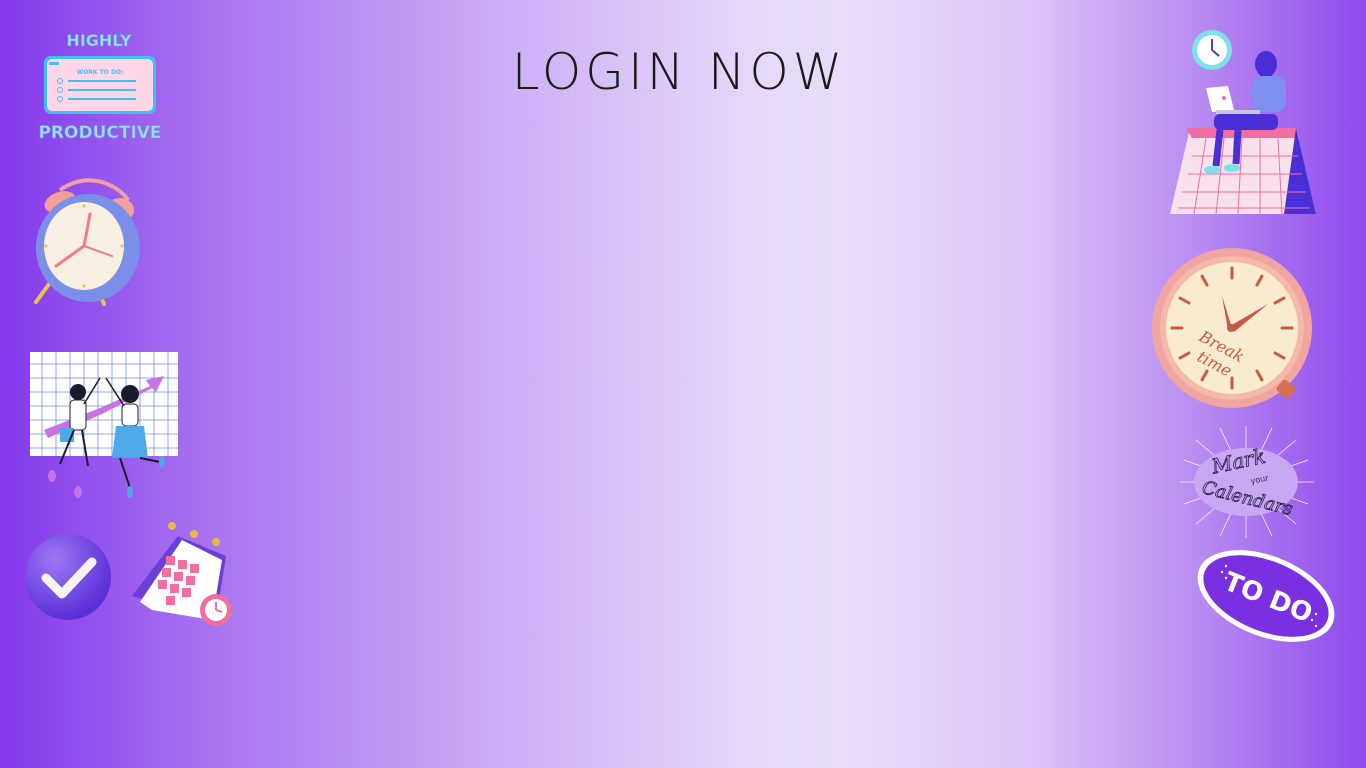  What do you see at coordinates (184, 575) in the screenshot?
I see `calendar-clock-icon` at bounding box center [184, 575].